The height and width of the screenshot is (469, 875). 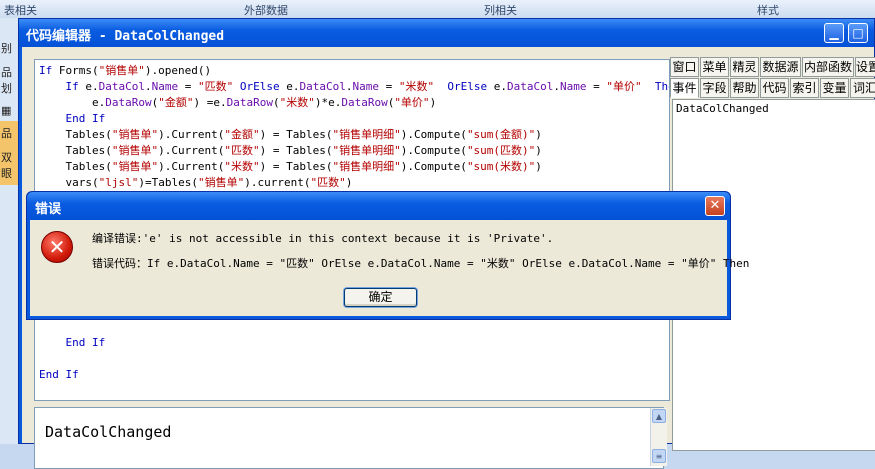 What do you see at coordinates (659, 456) in the screenshot?
I see `scroll-thumb: ≡` at bounding box center [659, 456].